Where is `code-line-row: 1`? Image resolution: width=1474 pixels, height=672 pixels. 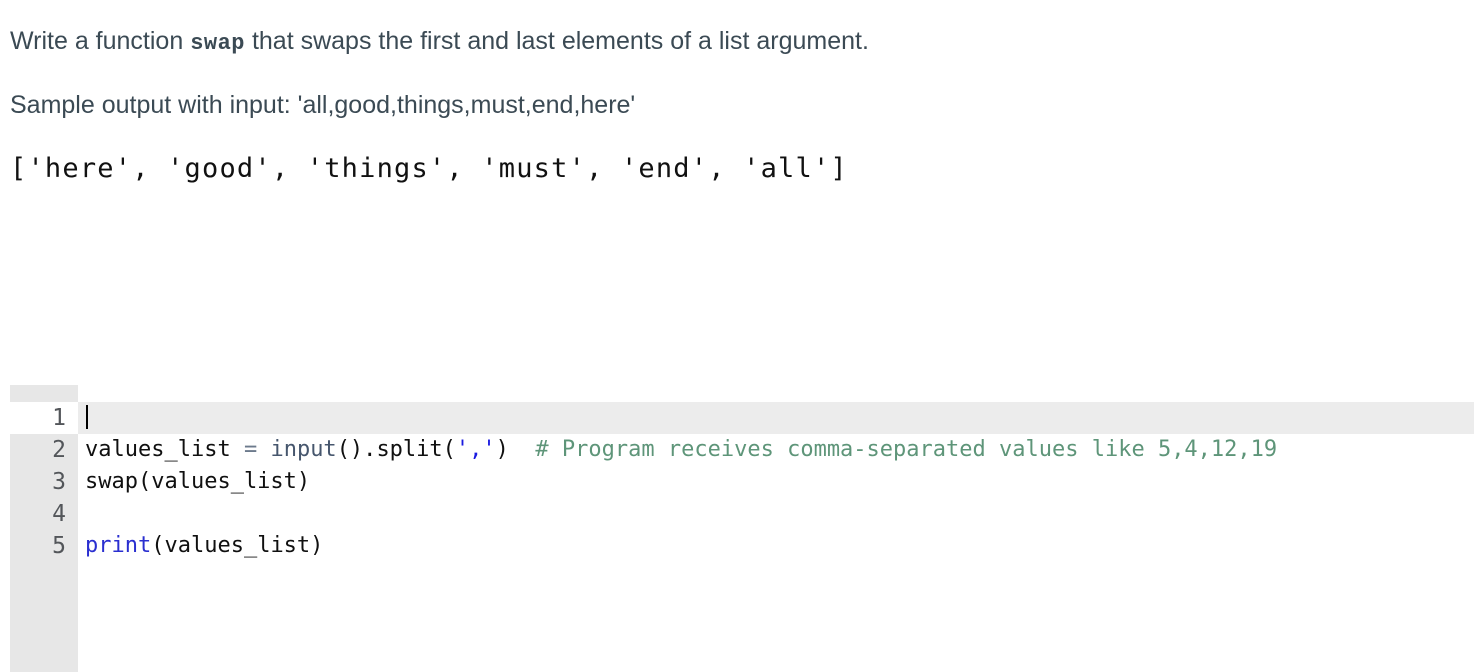 code-line-row: 1 is located at coordinates (737, 418).